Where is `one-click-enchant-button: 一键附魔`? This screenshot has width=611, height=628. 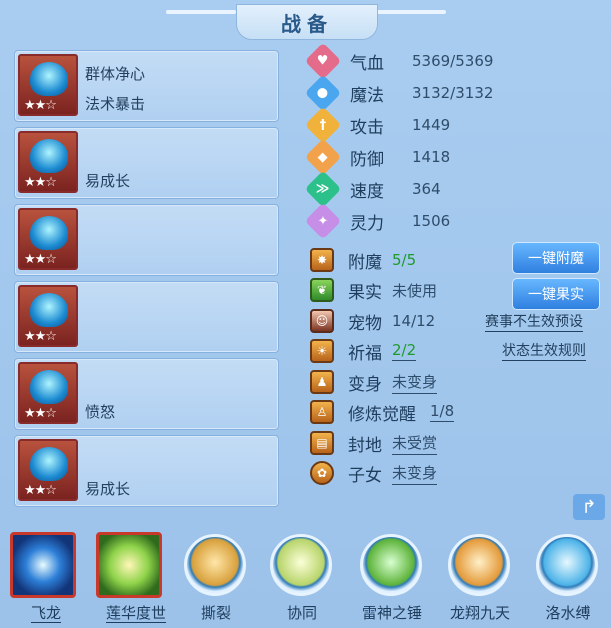 one-click-enchant-button: 一键附魔 is located at coordinates (556, 258).